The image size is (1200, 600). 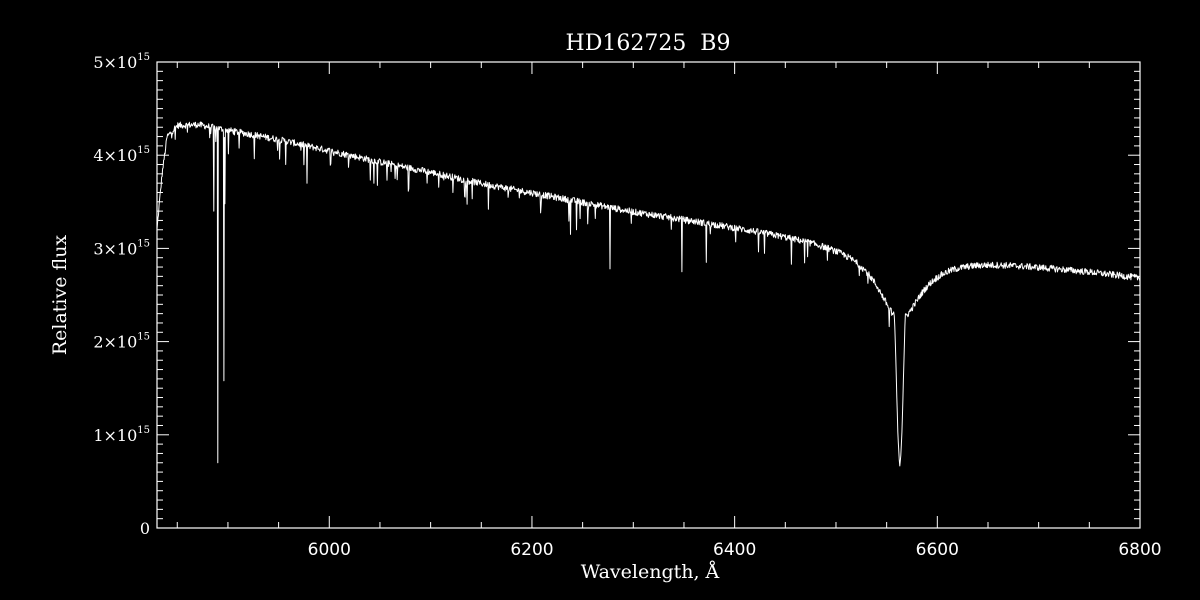 I want to click on x-tick-label: 6400, so click(x=734, y=550).